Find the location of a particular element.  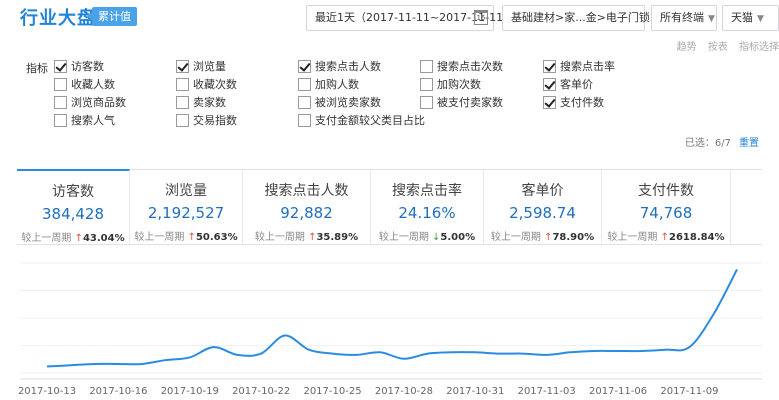

table-link: 按表 is located at coordinates (718, 47).